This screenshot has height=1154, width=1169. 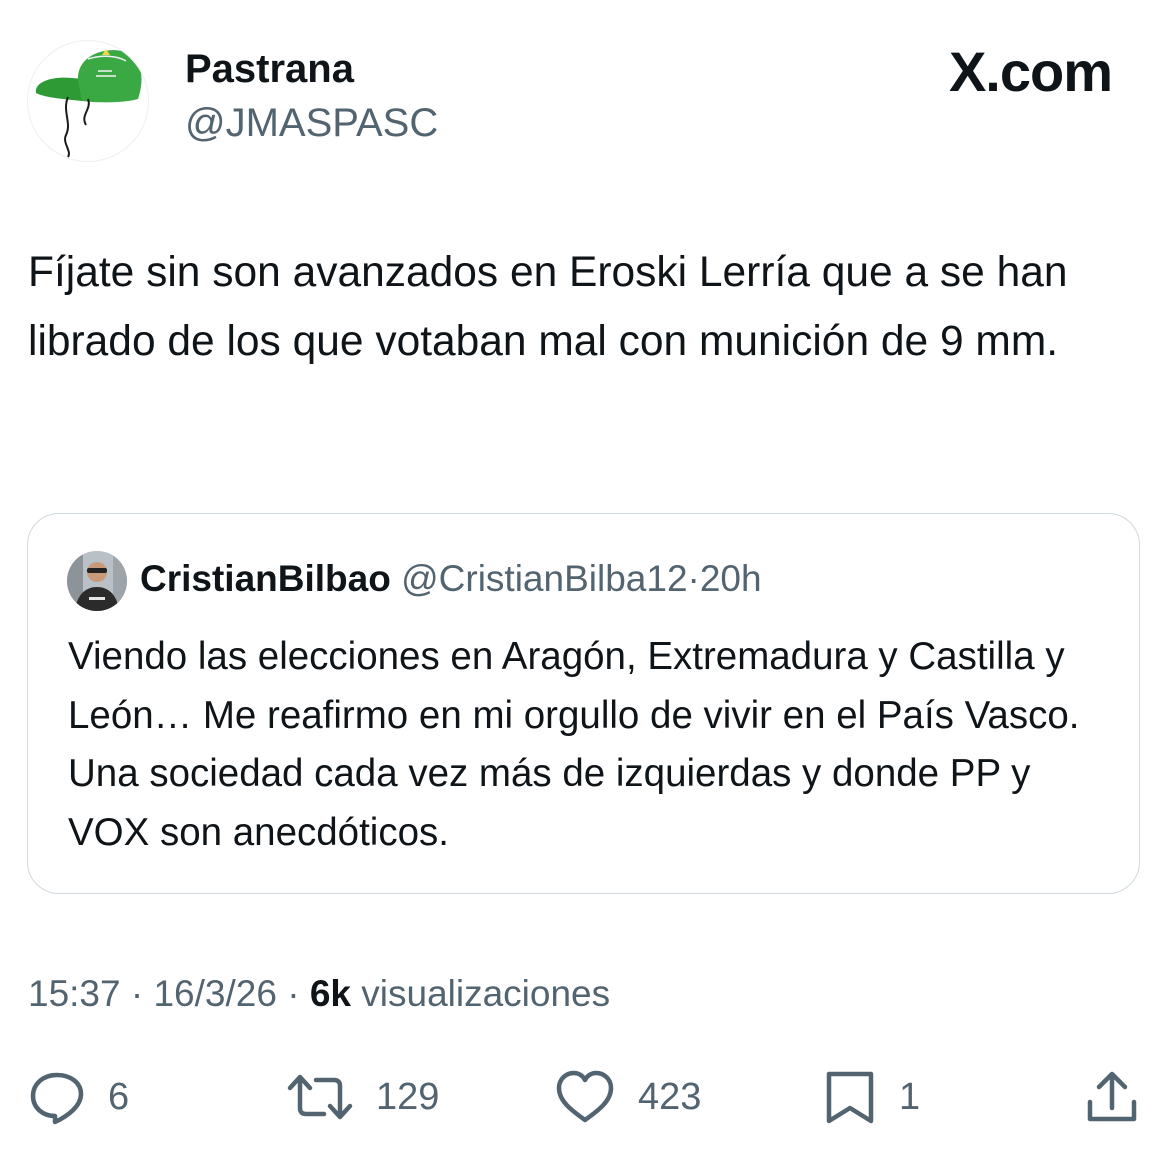 What do you see at coordinates (731, 578) in the screenshot?
I see `quoted-time: 20h` at bounding box center [731, 578].